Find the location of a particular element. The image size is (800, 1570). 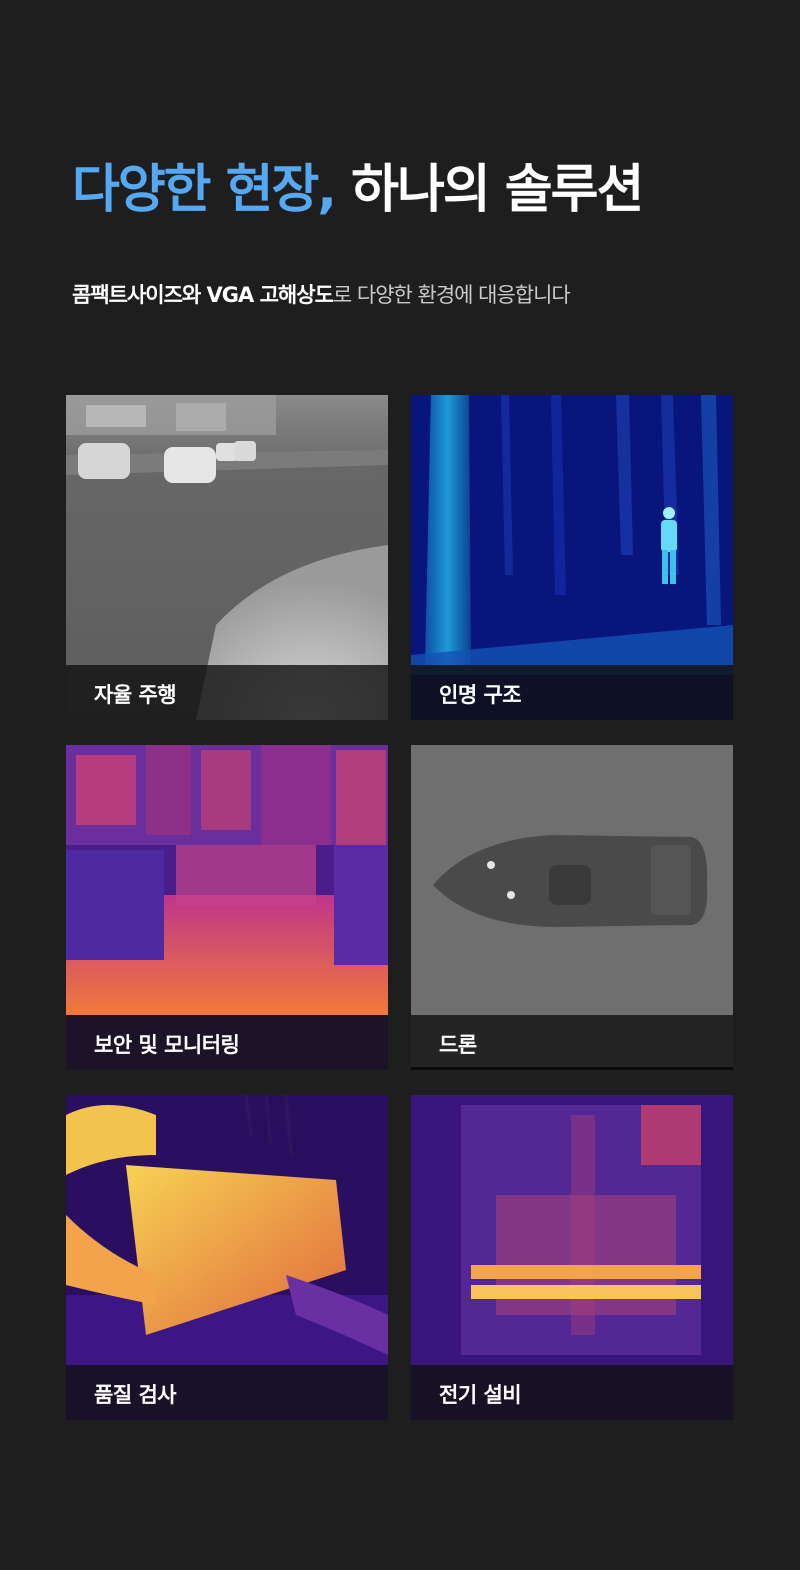

card-caption: 품질 검사 is located at coordinates (227, 1392).